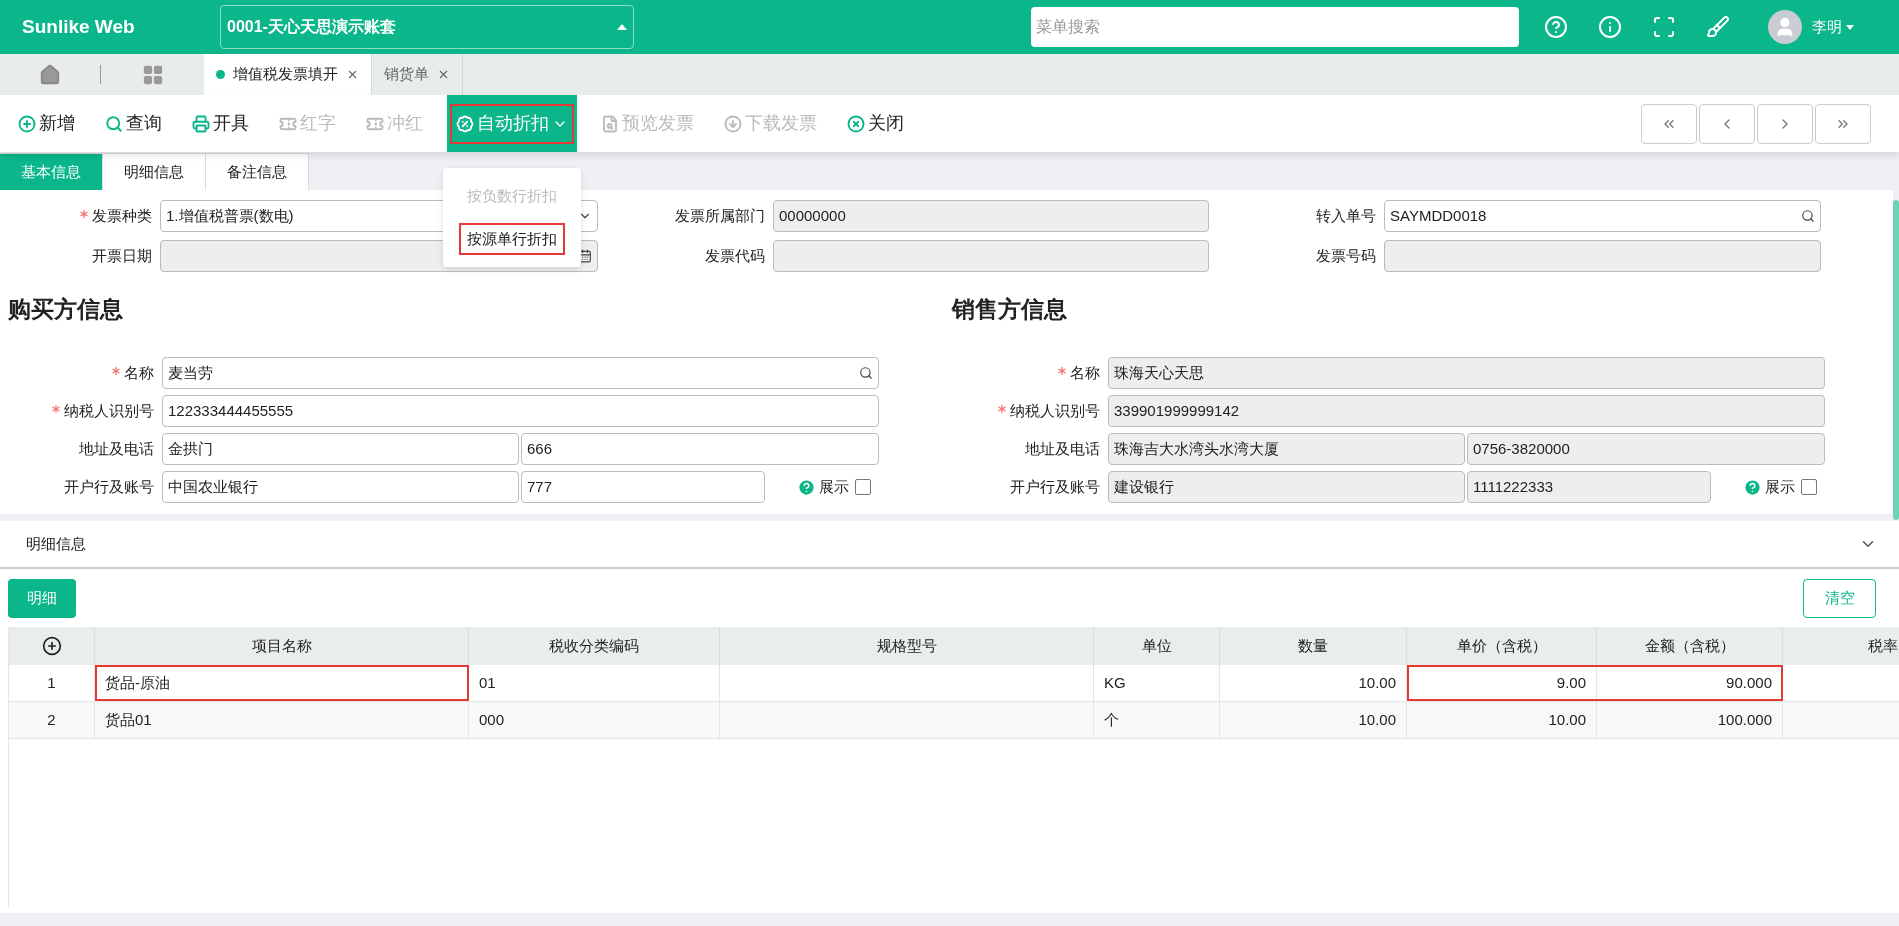 The width and height of the screenshot is (1899, 926). Describe the element at coordinates (906, 645) in the screenshot. I see `column-header: 规格型号` at that location.